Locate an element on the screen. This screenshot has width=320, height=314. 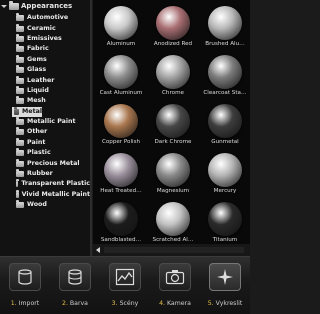
scroll-track is located at coordinates (174, 250).